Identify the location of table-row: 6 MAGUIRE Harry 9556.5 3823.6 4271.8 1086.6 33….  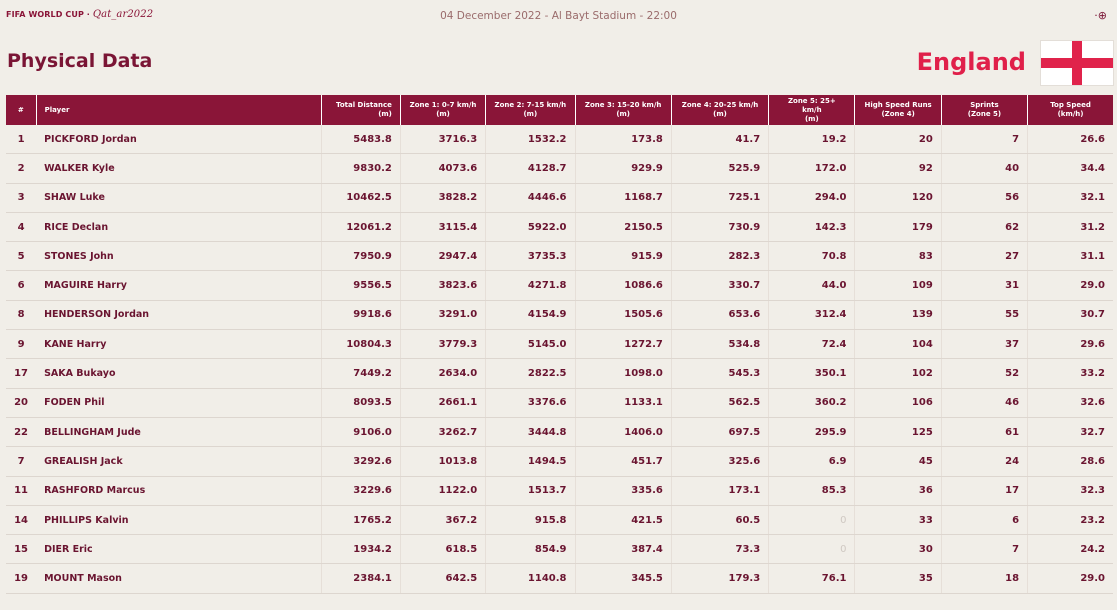
(559, 285).